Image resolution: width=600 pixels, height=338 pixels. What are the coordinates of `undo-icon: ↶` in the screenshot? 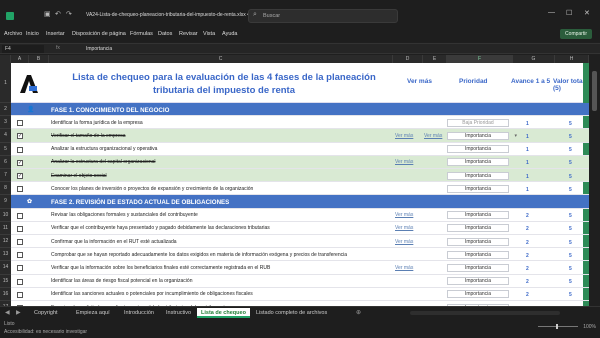 It's located at (58, 14).